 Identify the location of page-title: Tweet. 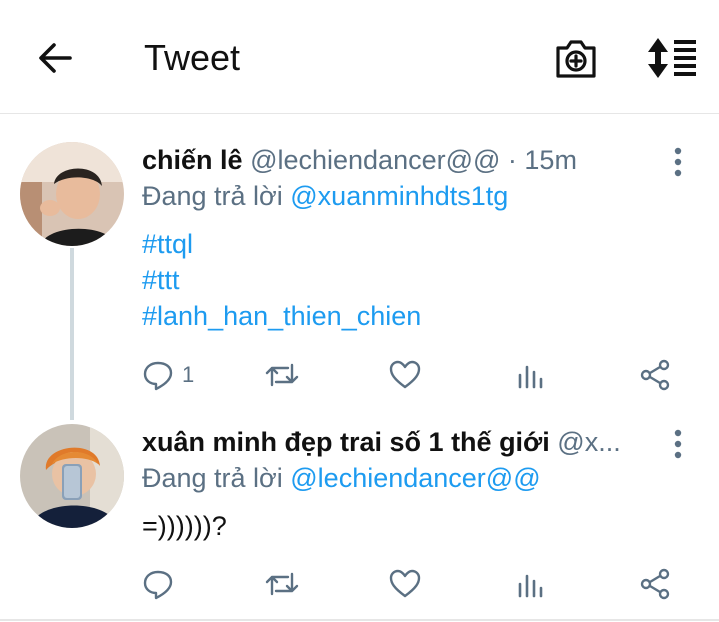
(192, 57).